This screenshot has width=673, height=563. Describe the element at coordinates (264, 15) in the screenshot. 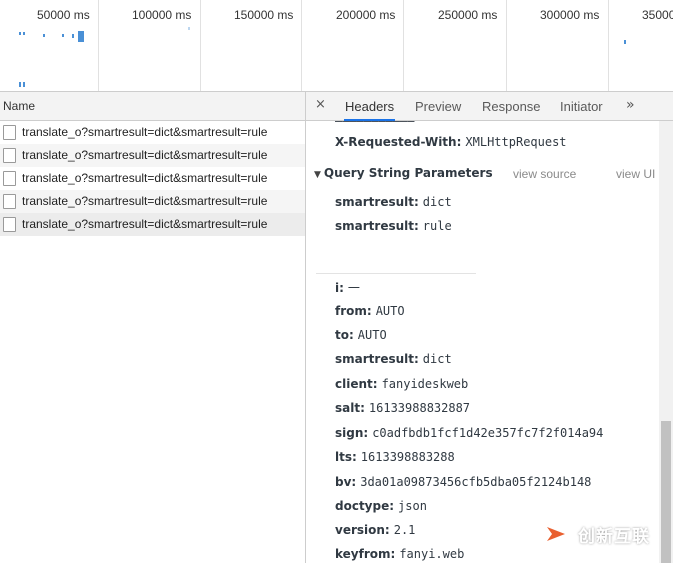

I see `tick-label: 150000 ms` at that location.